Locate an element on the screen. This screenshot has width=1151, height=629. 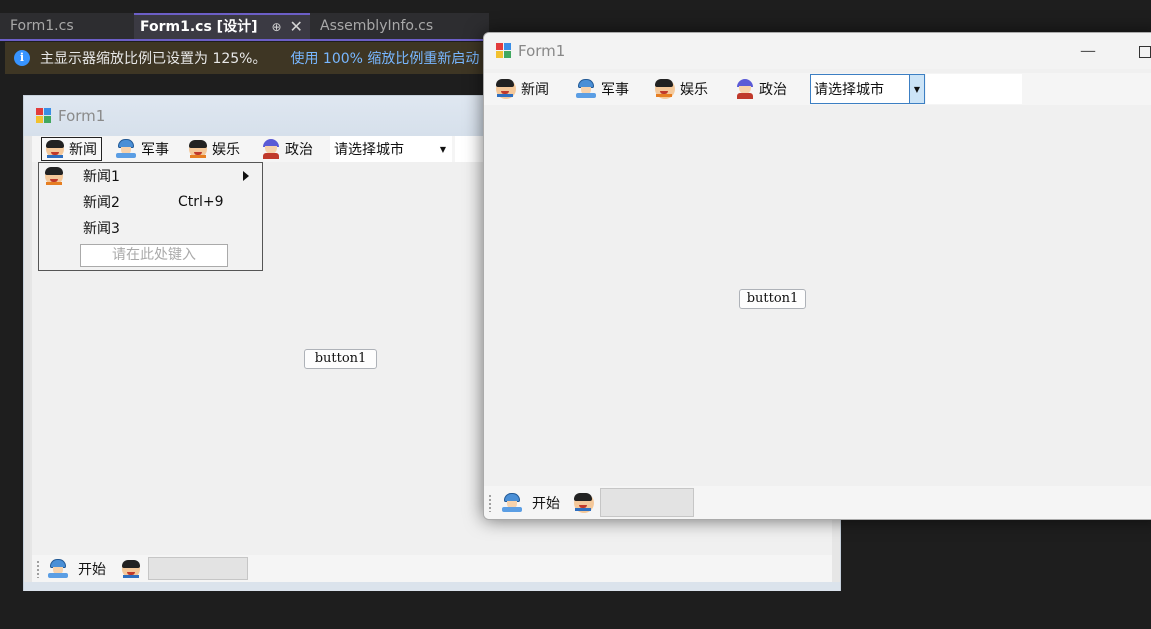
shortcut-label: Ctrl+9 is located at coordinates (201, 202).